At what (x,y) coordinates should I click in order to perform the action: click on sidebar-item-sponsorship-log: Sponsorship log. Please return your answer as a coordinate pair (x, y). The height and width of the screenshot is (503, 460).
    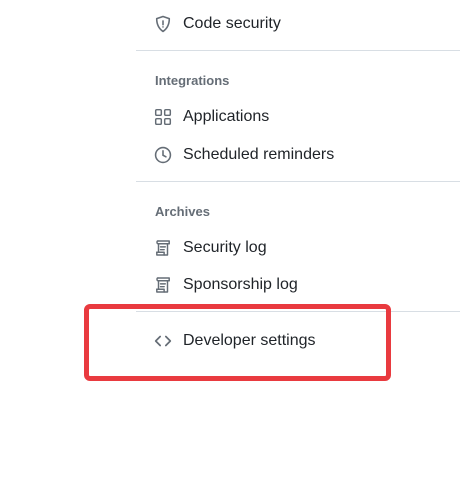
    Looking at the image, I should click on (226, 285).